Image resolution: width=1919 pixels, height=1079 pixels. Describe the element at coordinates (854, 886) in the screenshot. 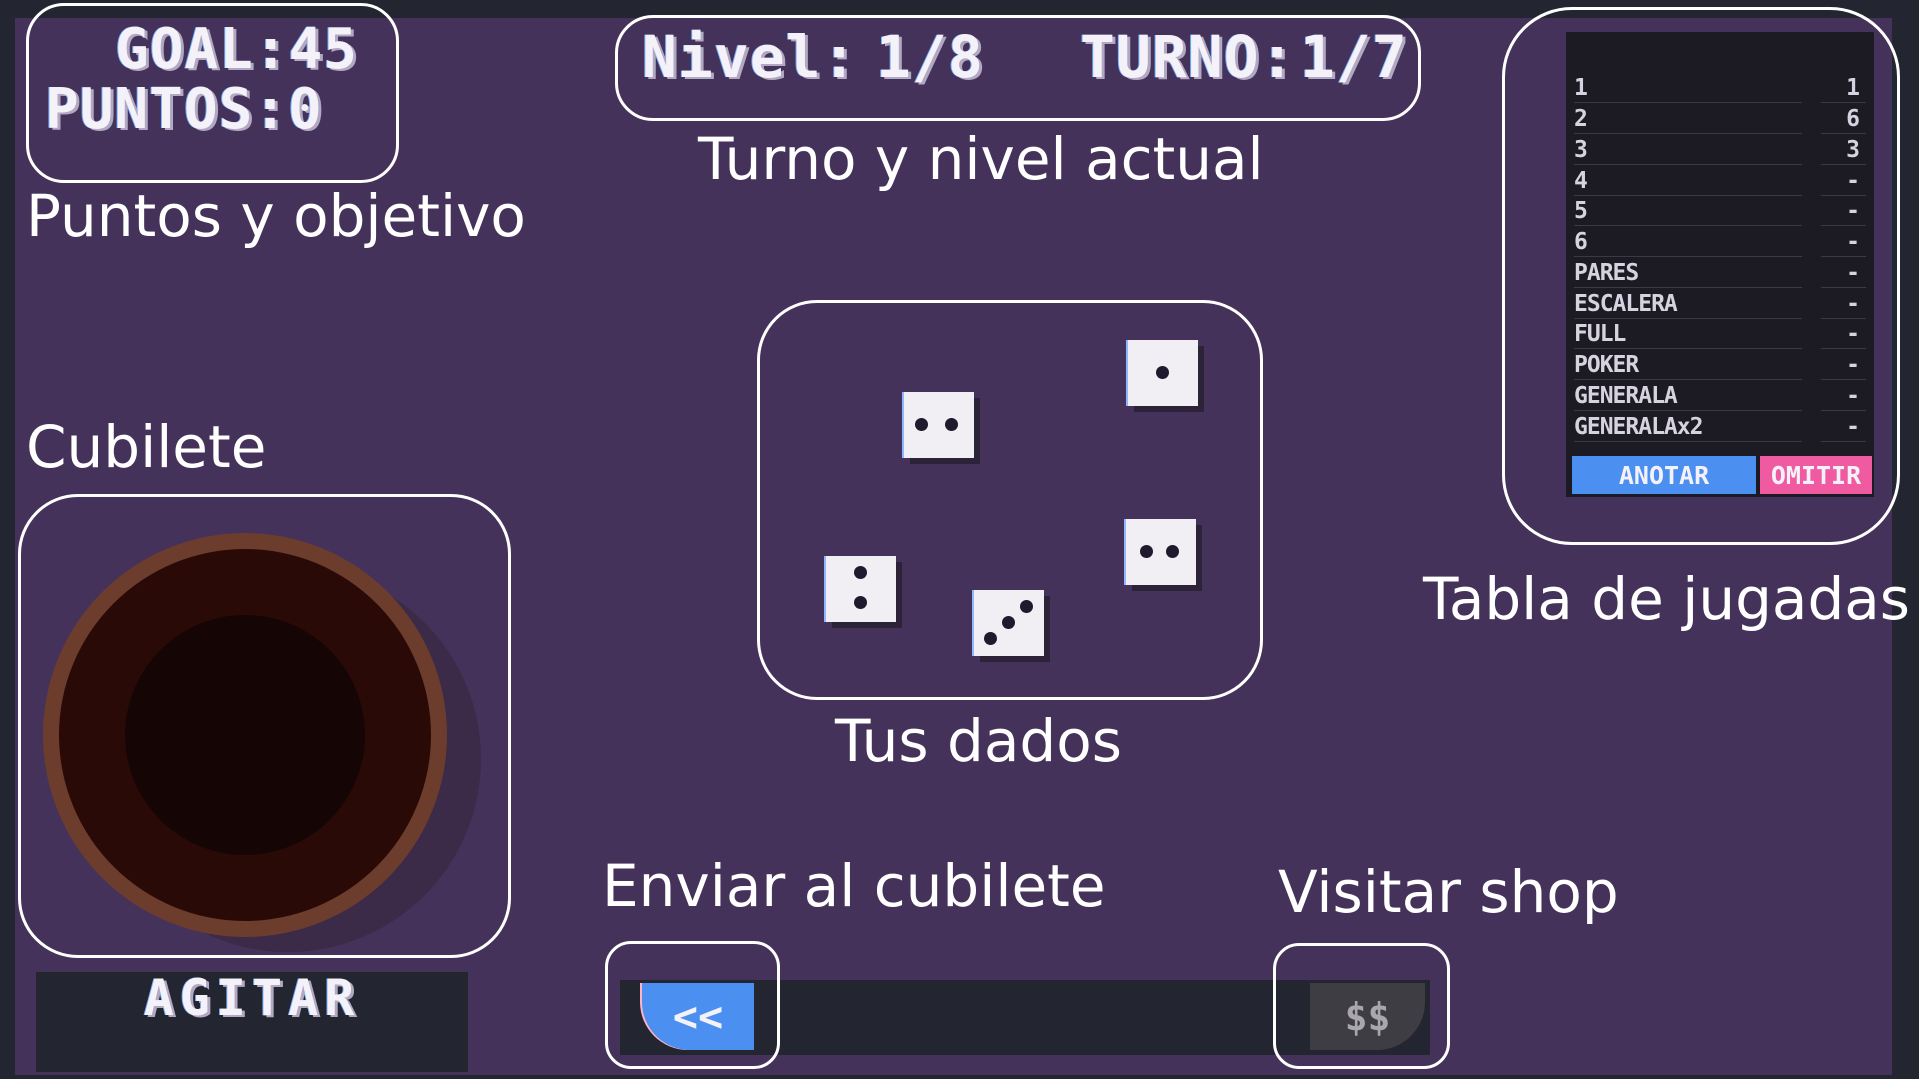

I see `send-to-cup-caption: Enviar al cubilete` at that location.